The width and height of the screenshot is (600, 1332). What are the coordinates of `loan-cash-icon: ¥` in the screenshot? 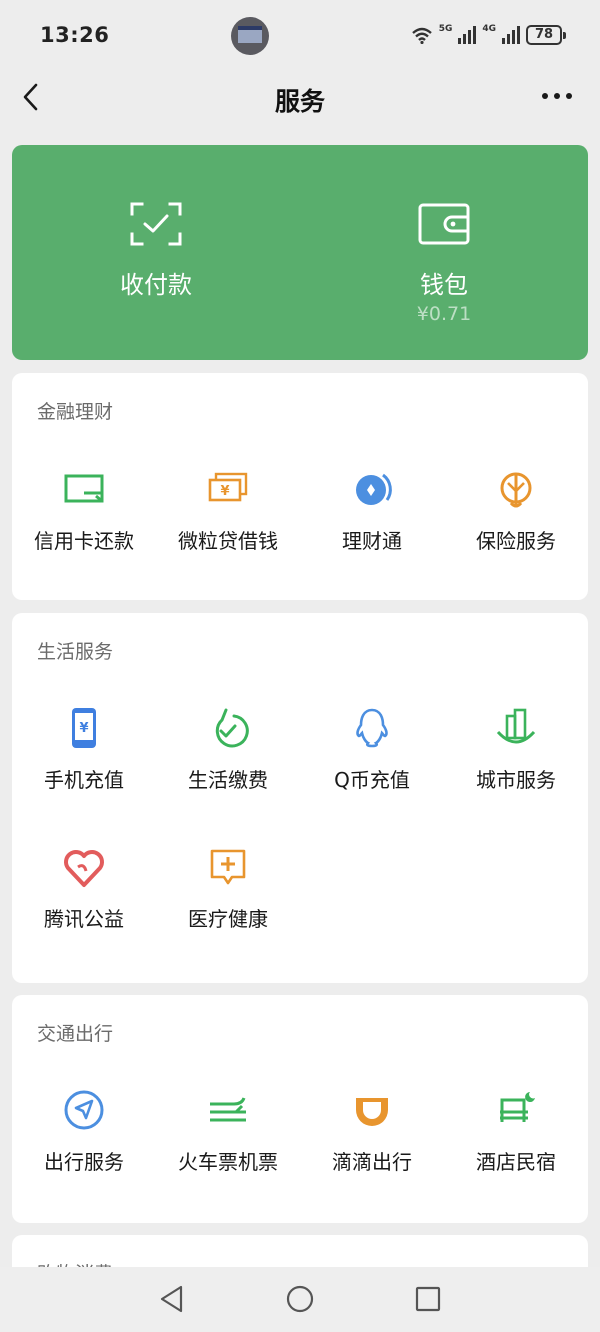 It's located at (228, 487).